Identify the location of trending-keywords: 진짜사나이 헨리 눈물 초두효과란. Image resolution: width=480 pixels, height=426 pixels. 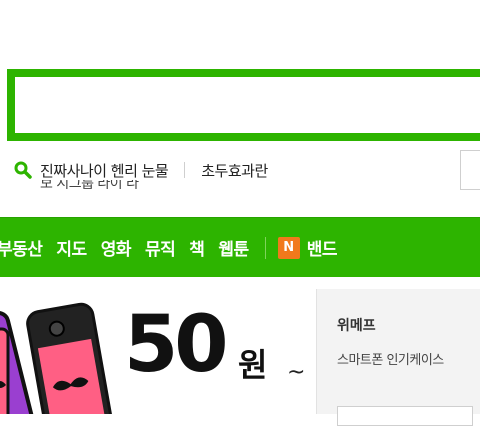
(141, 170).